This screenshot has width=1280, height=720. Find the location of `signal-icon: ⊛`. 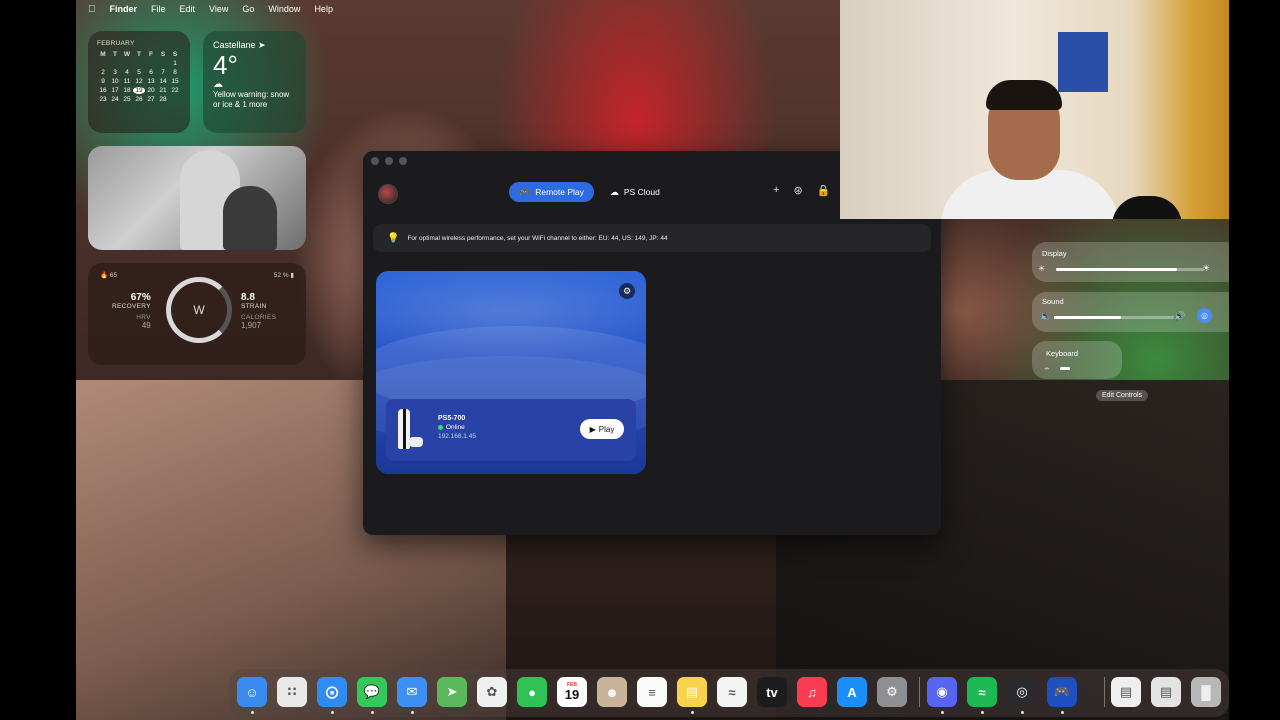

signal-icon: ⊛ is located at coordinates (797, 190).